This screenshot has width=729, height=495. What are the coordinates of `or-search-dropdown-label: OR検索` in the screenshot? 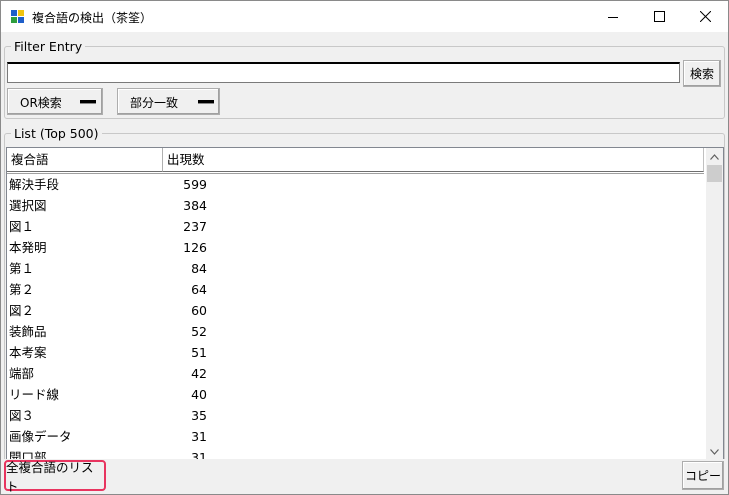 It's located at (41, 103).